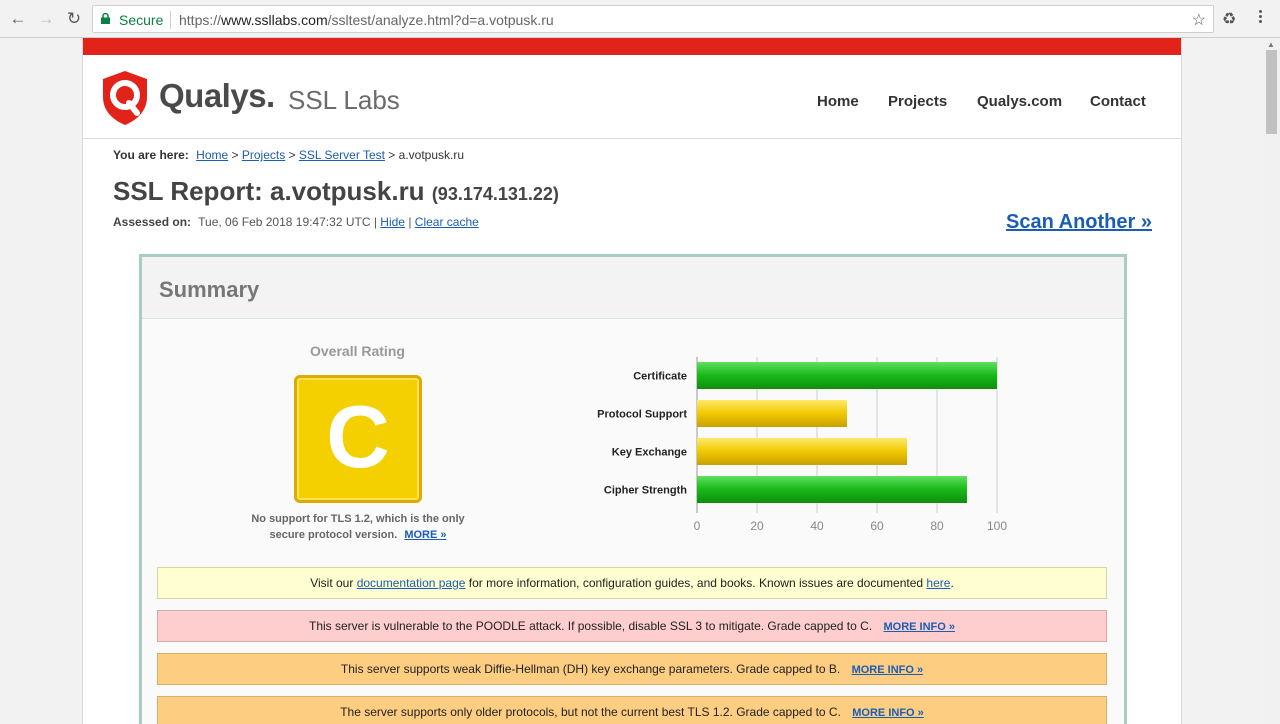 The width and height of the screenshot is (1280, 724). I want to click on scan-another-link: Scan Another », so click(1079, 222).